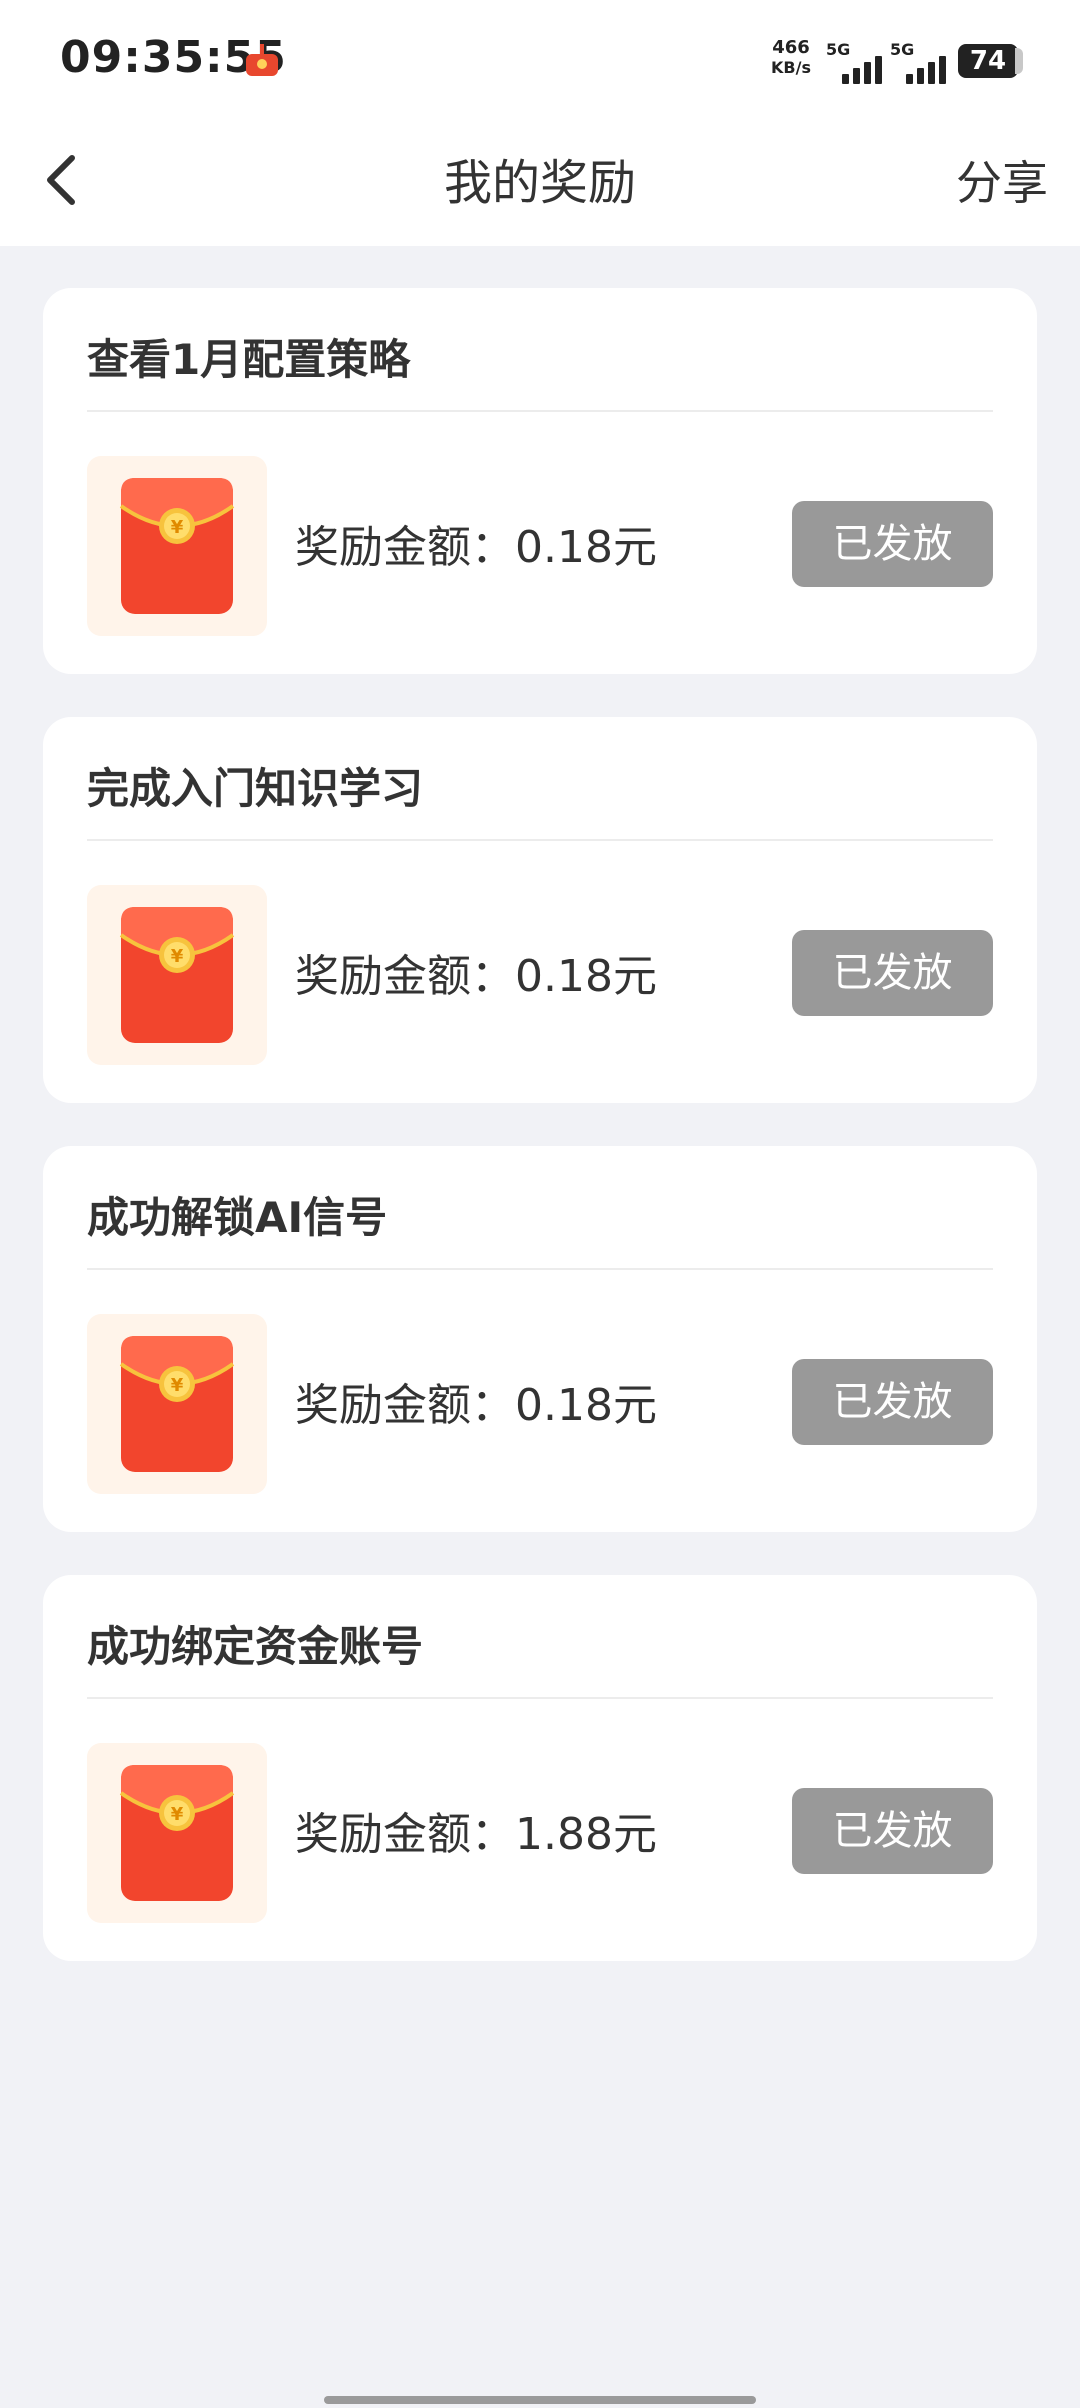  Describe the element at coordinates (902, 49) in the screenshot. I see `sim2-network-tag: 5G` at that location.